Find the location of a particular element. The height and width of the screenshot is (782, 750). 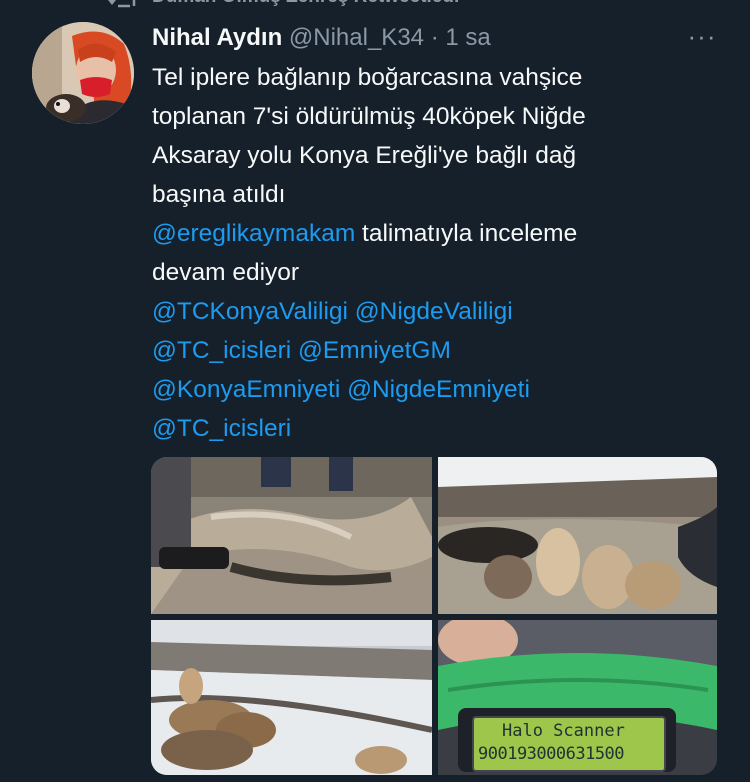

tweet-text-segment: talimatıyla inceleme is located at coordinates (466, 233).